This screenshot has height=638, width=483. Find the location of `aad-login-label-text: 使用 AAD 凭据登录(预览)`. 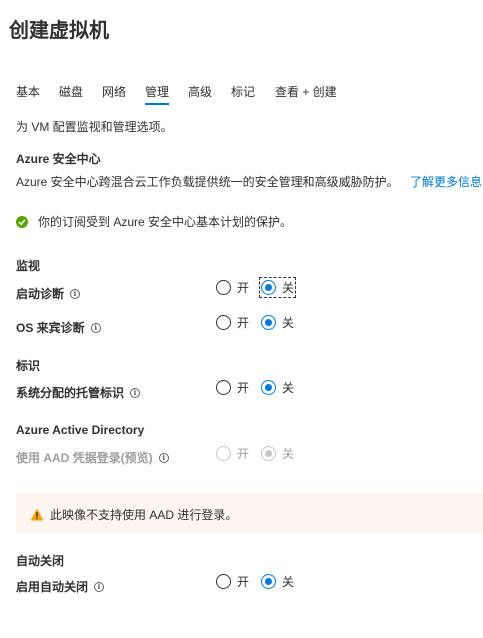

aad-login-label-text: 使用 AAD 凭据登录(预览) is located at coordinates (84, 458).